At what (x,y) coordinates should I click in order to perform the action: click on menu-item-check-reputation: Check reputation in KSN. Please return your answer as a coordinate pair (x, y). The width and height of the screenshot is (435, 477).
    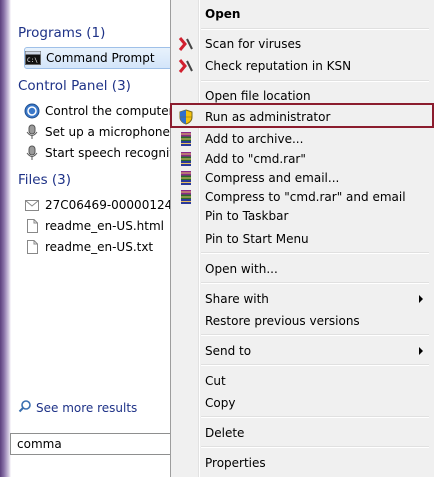
    Looking at the image, I should click on (302, 66).